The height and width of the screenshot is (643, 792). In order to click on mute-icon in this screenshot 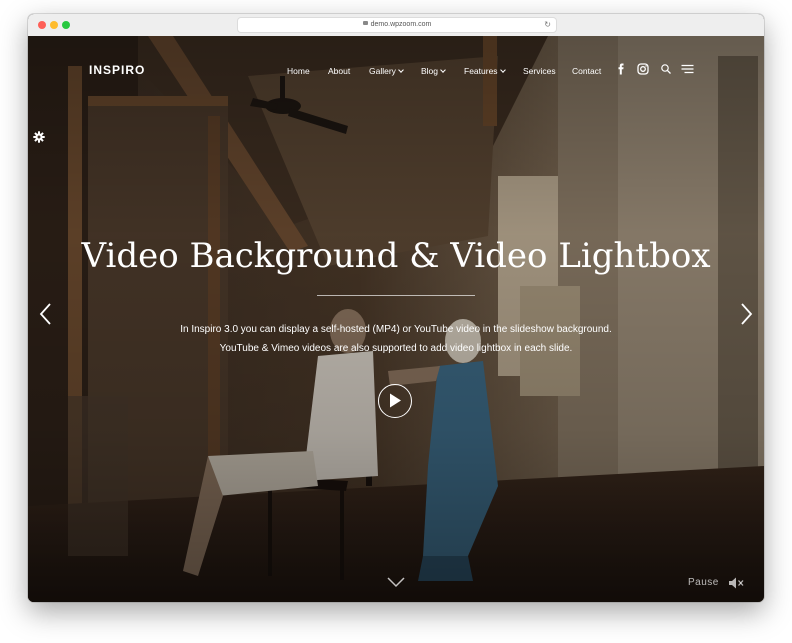, I will do `click(736, 583)`.